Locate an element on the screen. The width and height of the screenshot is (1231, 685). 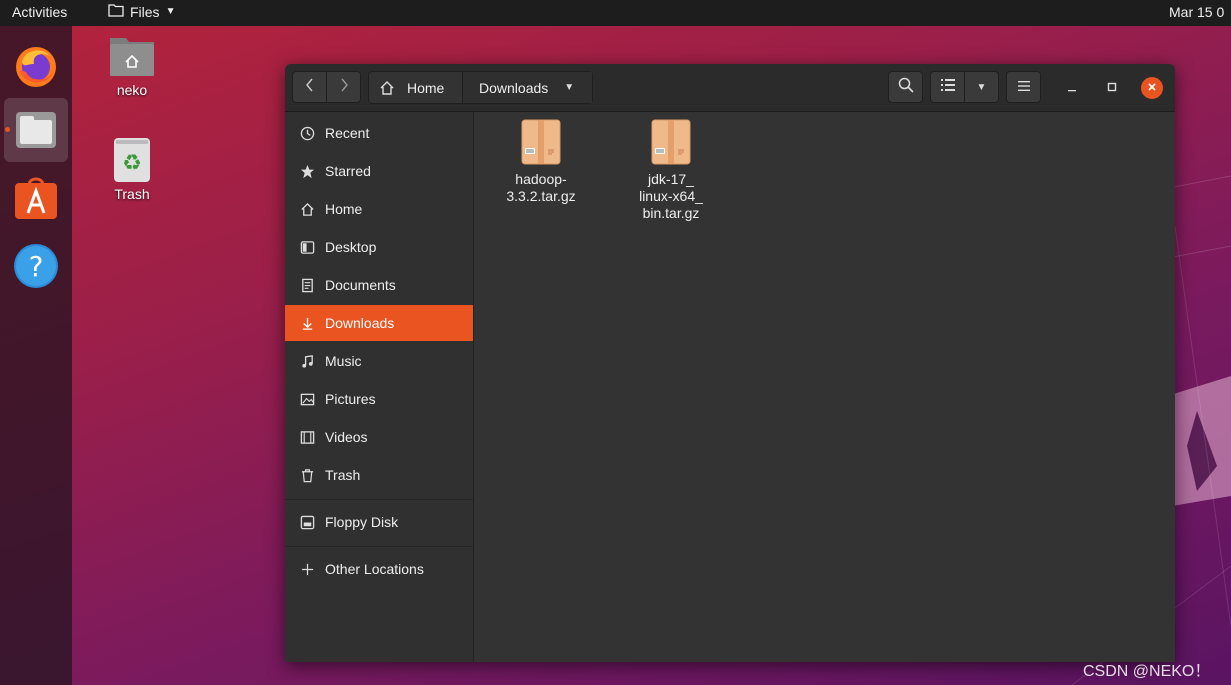
file-name-line: linux-x64_ is located at coordinates (671, 196).